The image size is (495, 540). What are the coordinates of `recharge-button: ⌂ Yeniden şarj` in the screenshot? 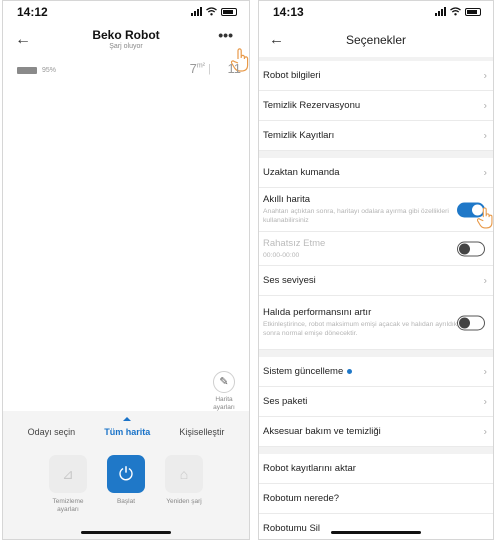 It's located at (184, 484).